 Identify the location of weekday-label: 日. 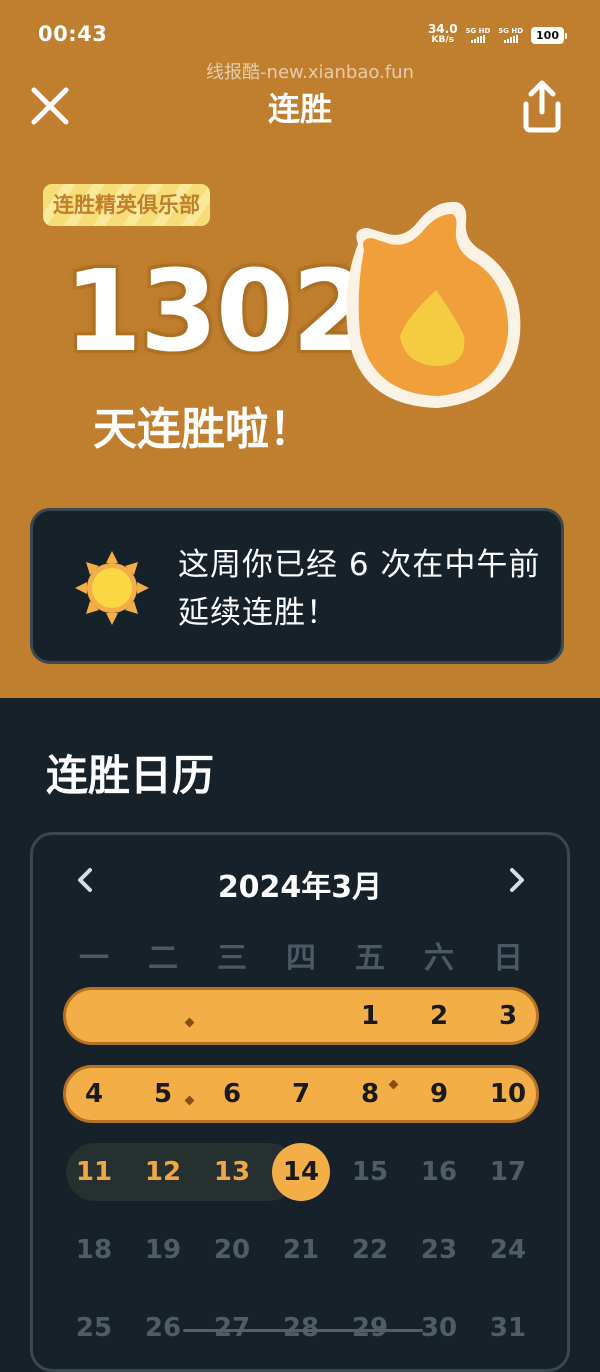
(508, 958).